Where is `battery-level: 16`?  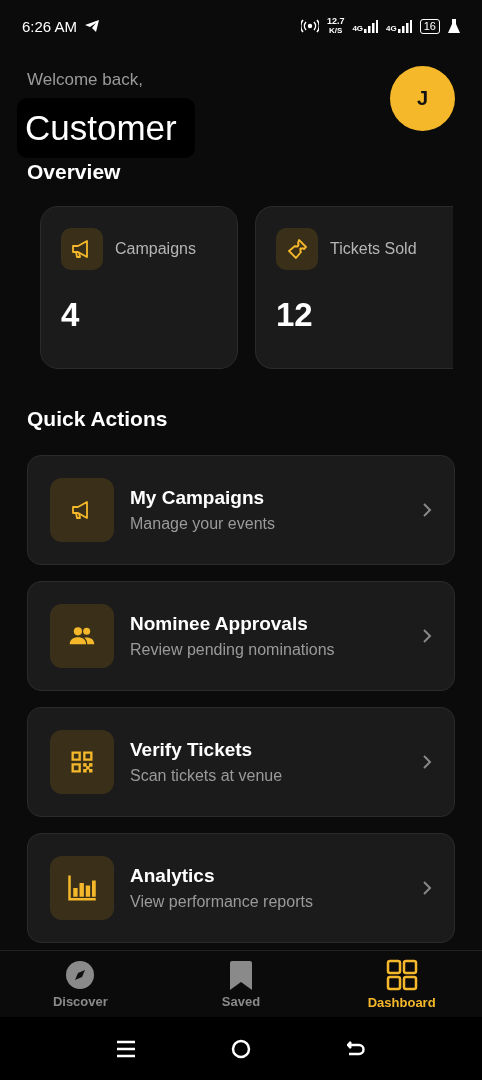
battery-level: 16 is located at coordinates (429, 26).